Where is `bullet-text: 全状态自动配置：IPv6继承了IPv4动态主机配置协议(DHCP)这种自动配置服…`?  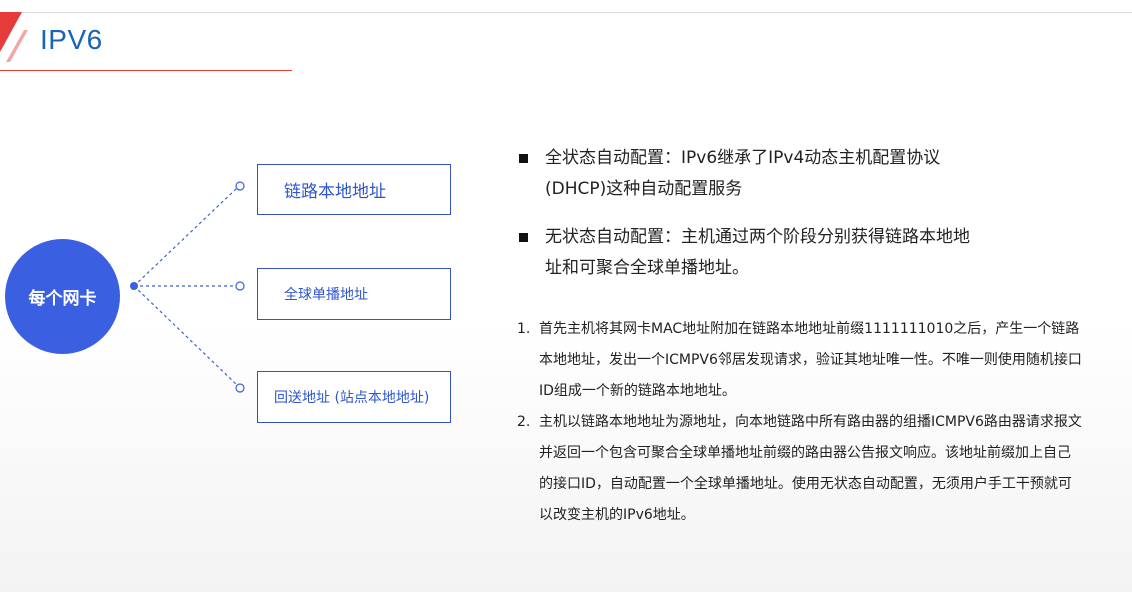
bullet-text: 全状态自动配置：IPv6继承了IPv4动态主机配置协议(DHCP)这种自动配置服… is located at coordinates (743, 173).